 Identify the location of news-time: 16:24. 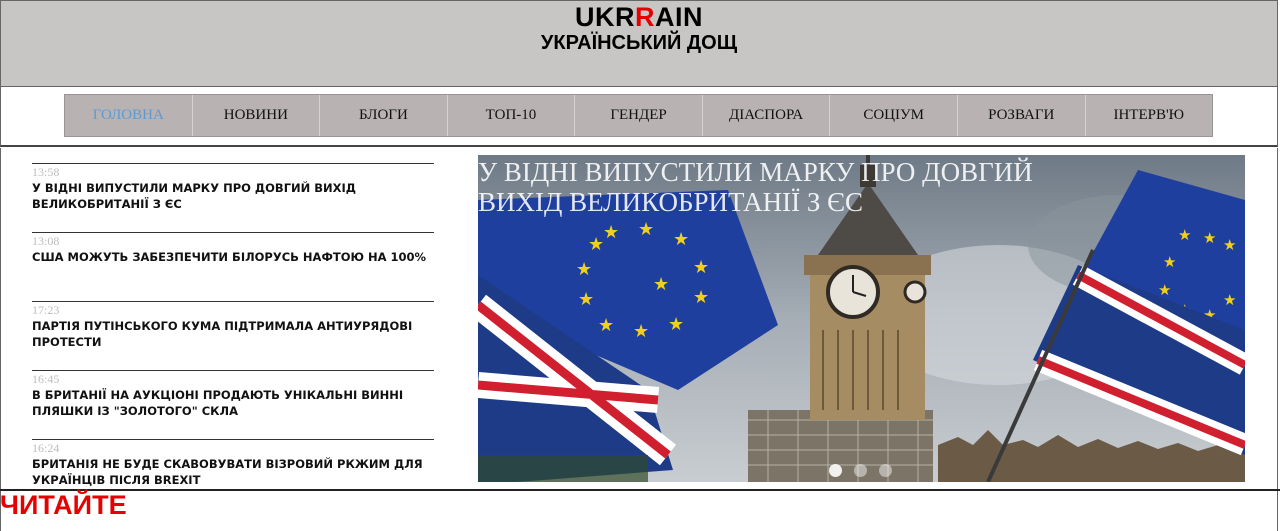
(46, 448).